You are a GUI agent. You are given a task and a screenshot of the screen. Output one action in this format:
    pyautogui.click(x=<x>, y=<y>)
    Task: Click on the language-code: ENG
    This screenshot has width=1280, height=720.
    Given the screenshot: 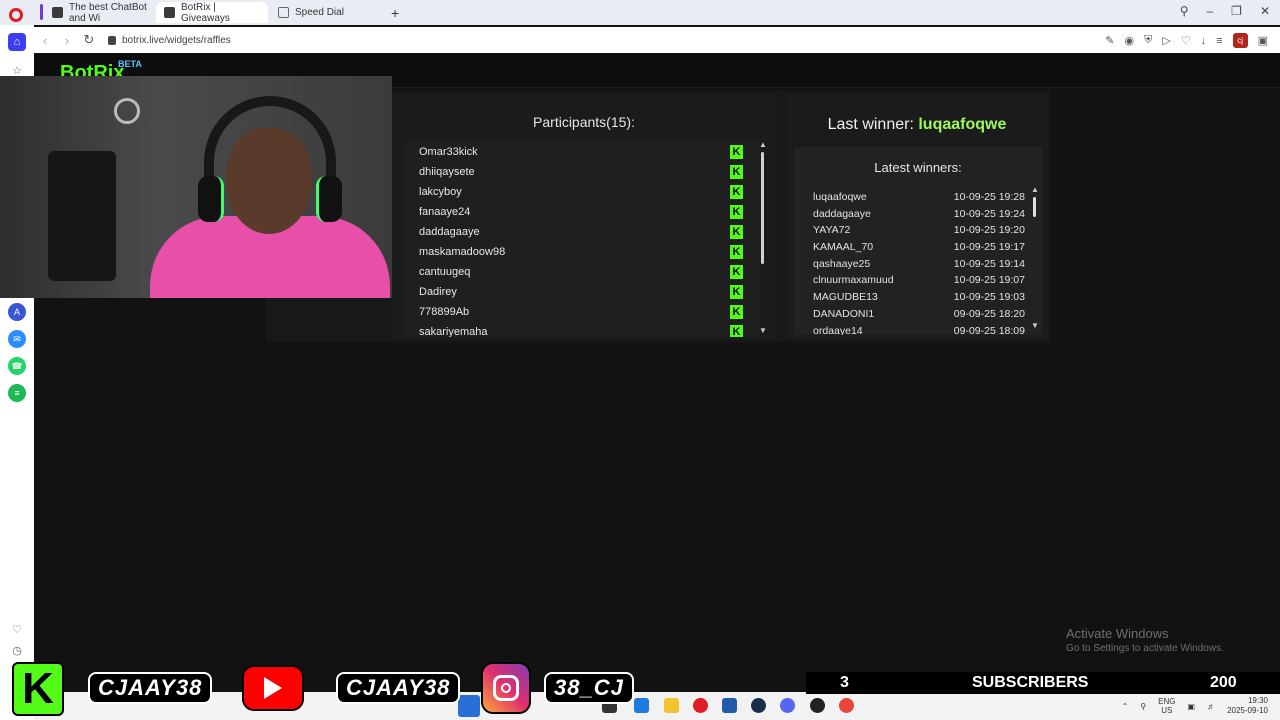 What is the action you would take?
    pyautogui.click(x=1167, y=701)
    